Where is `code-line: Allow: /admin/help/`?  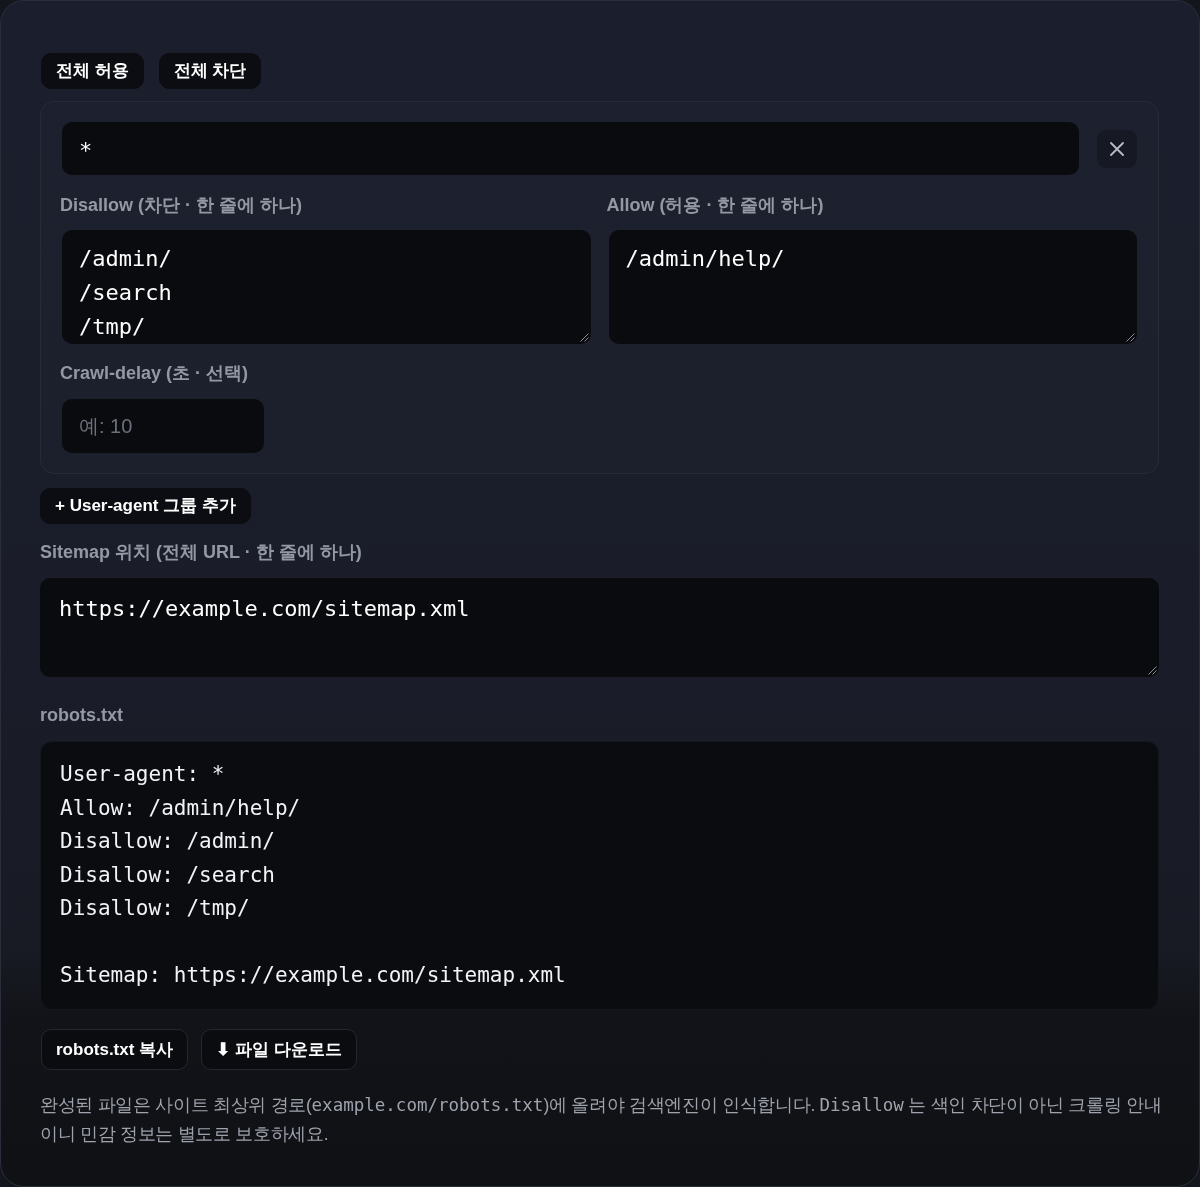
code-line: Allow: /admin/help/ is located at coordinates (180, 808).